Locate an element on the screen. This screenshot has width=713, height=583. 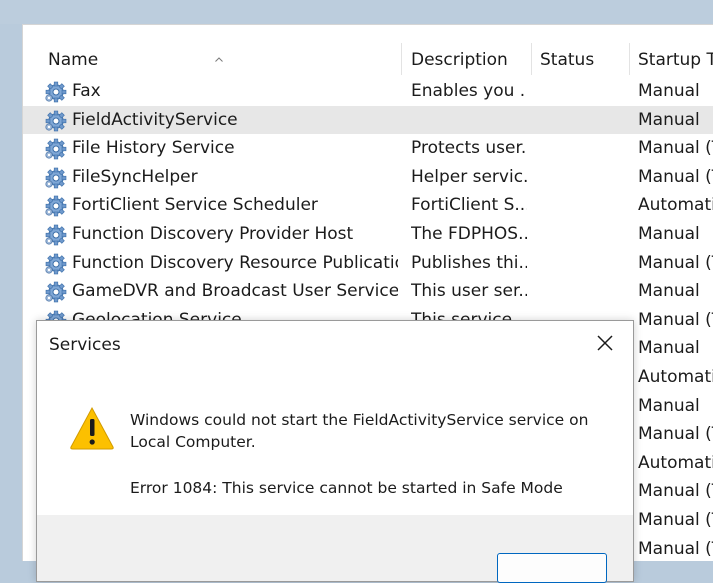
service-name: Function Discovery Resource Publication is located at coordinates (235, 262).